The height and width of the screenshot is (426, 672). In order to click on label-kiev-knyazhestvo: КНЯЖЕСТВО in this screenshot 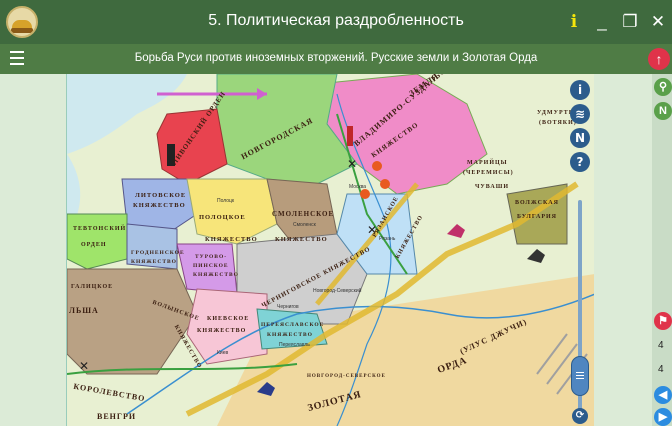, I will do `click(222, 331)`.